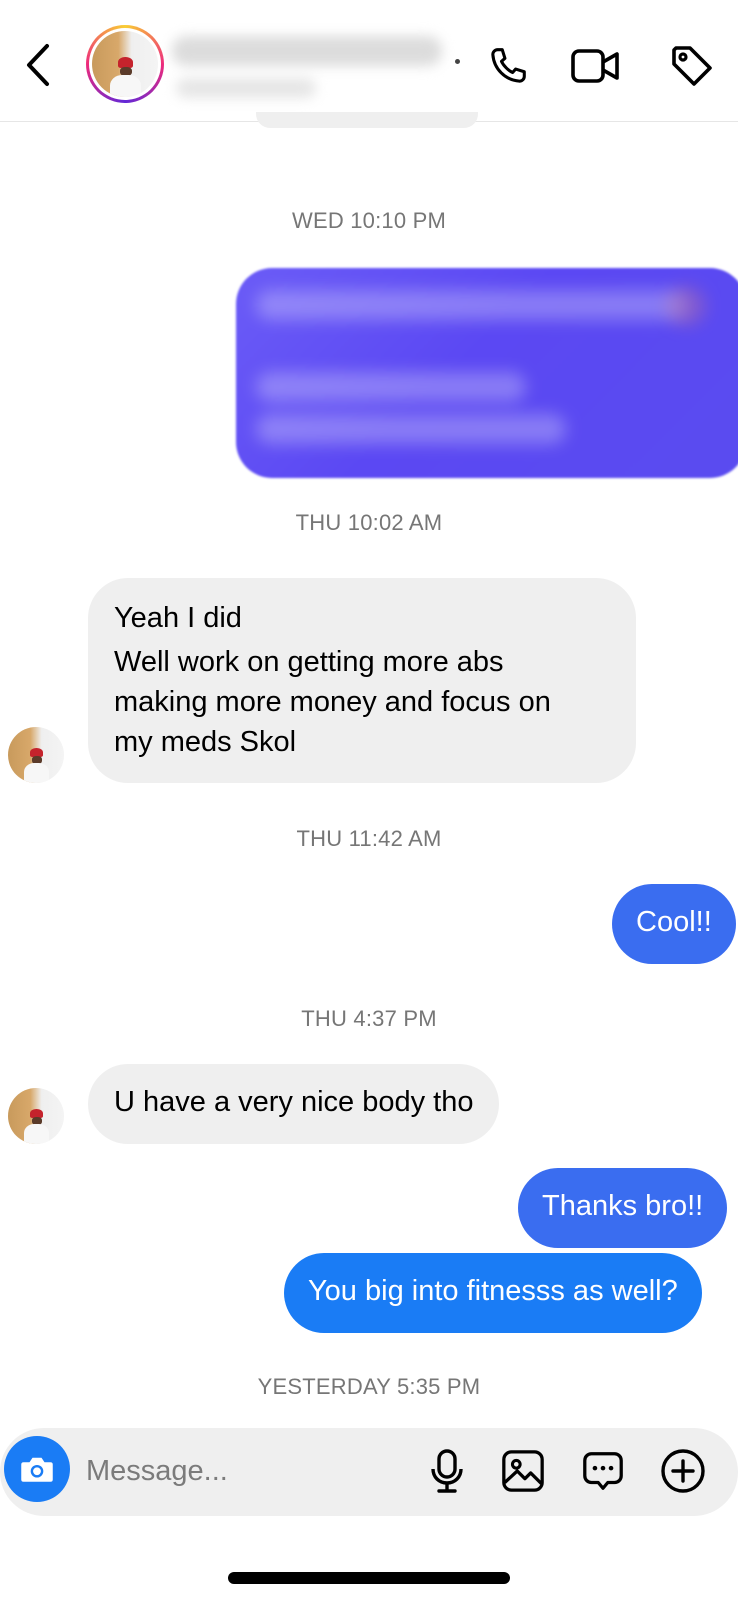  Describe the element at coordinates (246, 88) in the screenshot. I see `contact-username-redacted` at that location.